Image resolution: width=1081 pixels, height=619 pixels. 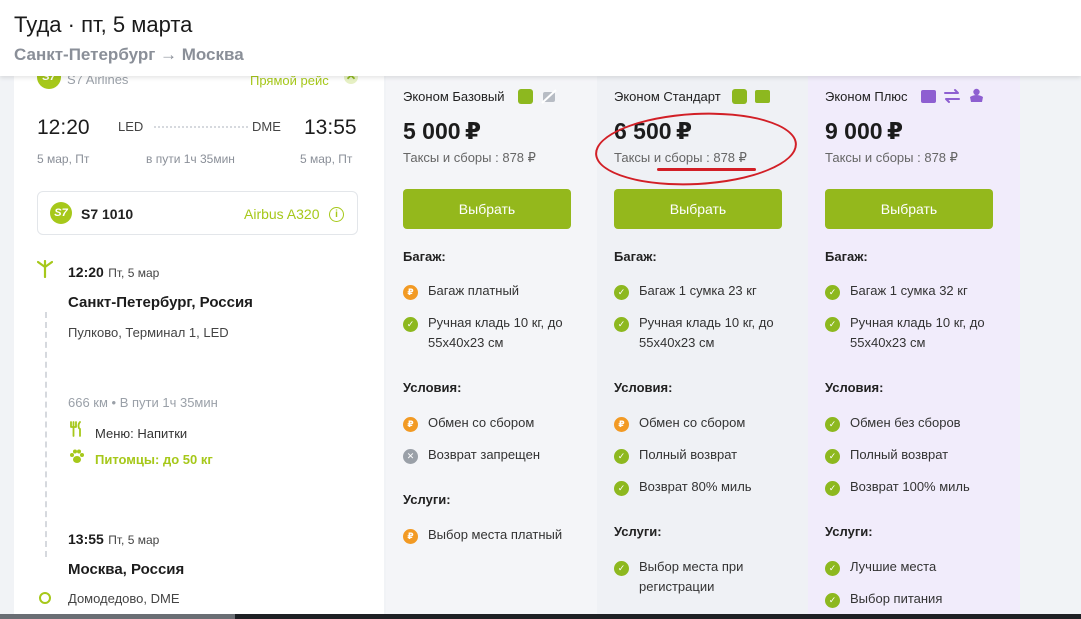 What do you see at coordinates (952, 96) in the screenshot?
I see `exchange-icon` at bounding box center [952, 96].